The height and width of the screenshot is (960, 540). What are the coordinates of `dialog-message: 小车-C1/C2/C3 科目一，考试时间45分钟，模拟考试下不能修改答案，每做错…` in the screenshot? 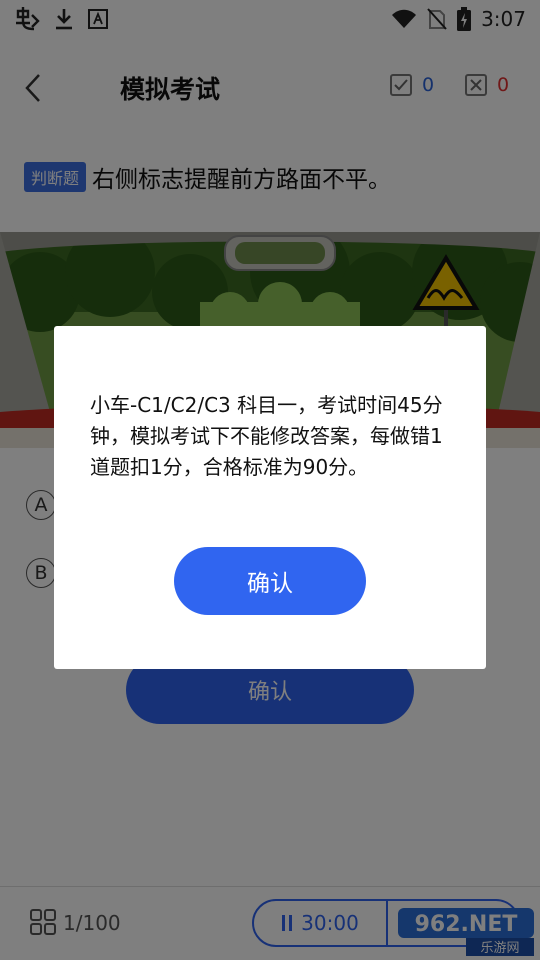 It's located at (266, 436).